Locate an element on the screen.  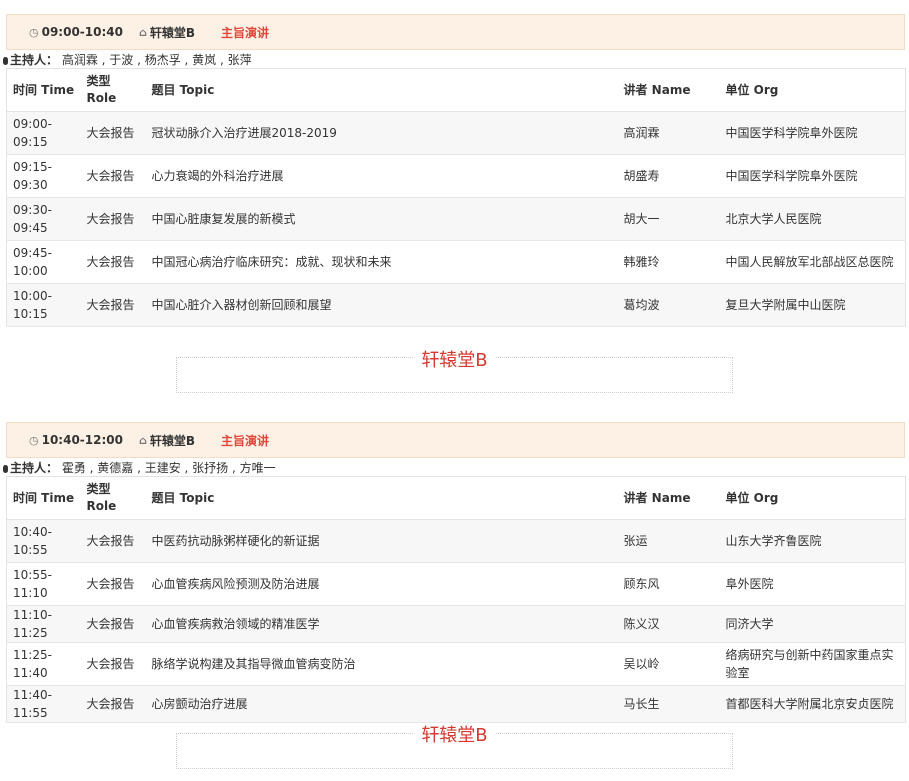
table-row: 10:55-11:10 大会报告 心血管疾病风险预测及防治进展 顾东风 阜外医院 is located at coordinates (456, 584).